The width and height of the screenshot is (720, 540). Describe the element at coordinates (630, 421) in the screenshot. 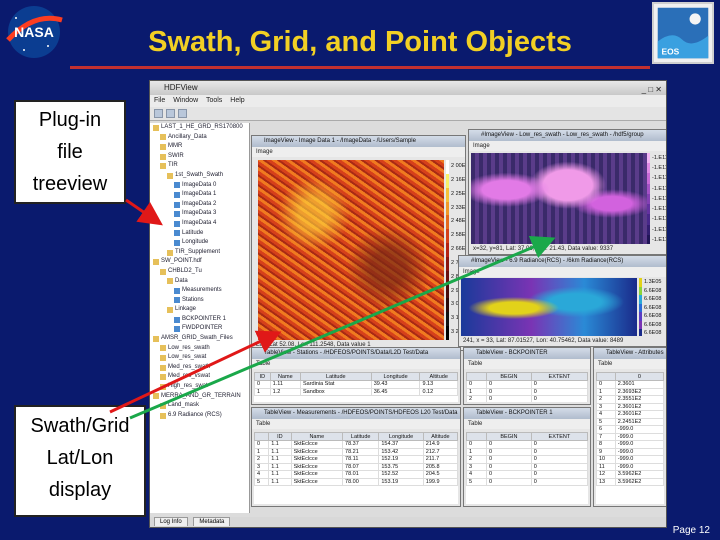

I see `table-row: 5 2.2451E2` at that location.